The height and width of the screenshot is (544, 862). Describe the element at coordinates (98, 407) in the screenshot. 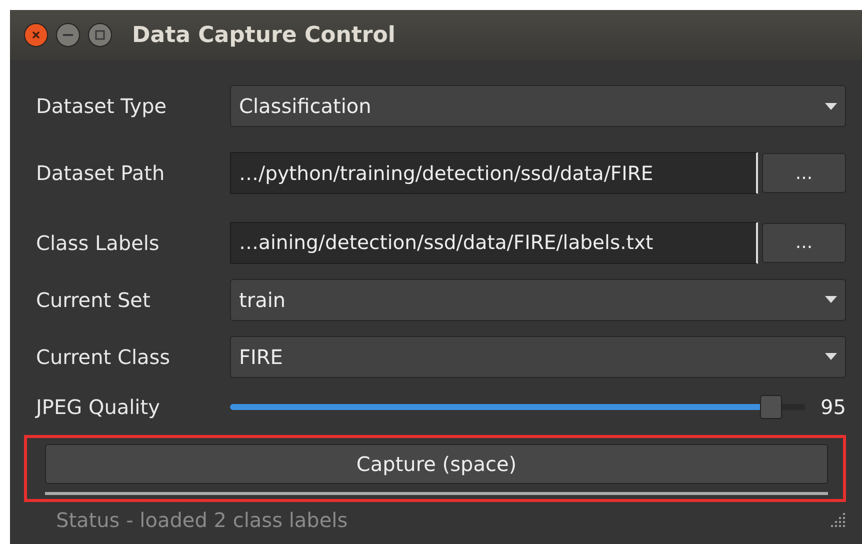

I see `field-label: JPEG Quality` at that location.